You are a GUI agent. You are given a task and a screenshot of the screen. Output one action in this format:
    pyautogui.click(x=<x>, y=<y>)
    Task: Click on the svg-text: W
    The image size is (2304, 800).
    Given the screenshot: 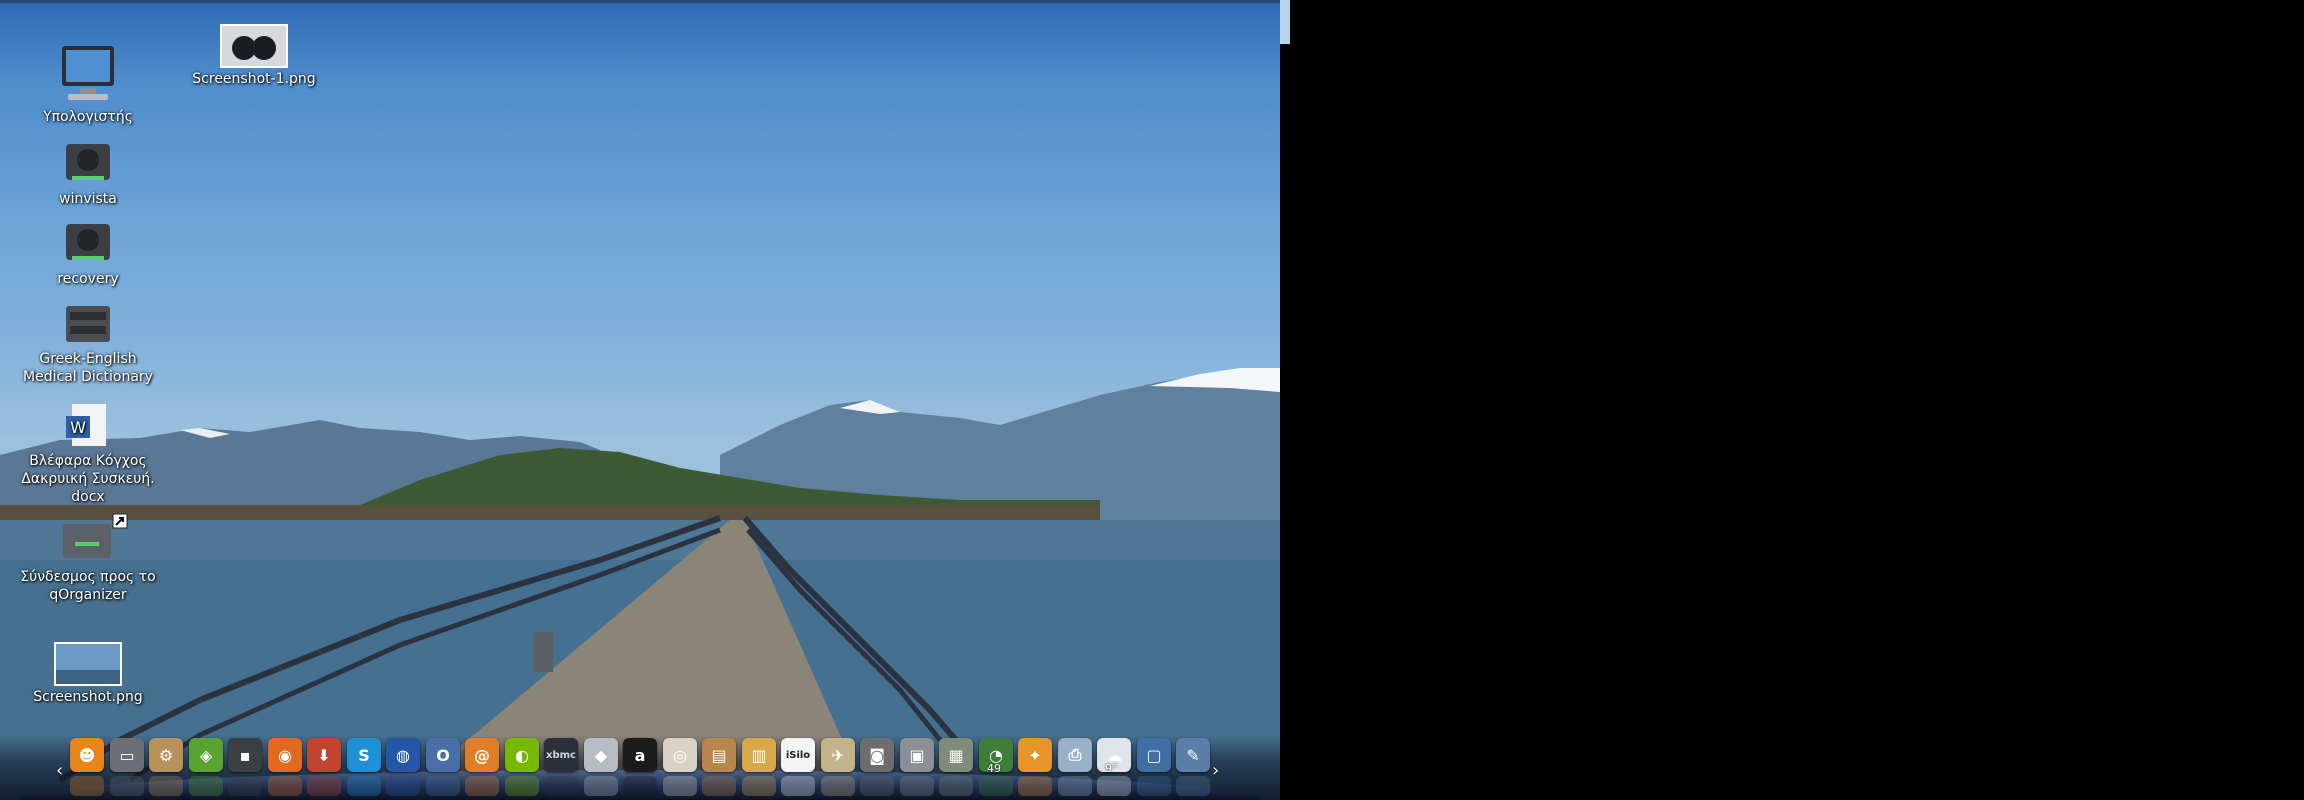 What is the action you would take?
    pyautogui.click(x=78, y=427)
    